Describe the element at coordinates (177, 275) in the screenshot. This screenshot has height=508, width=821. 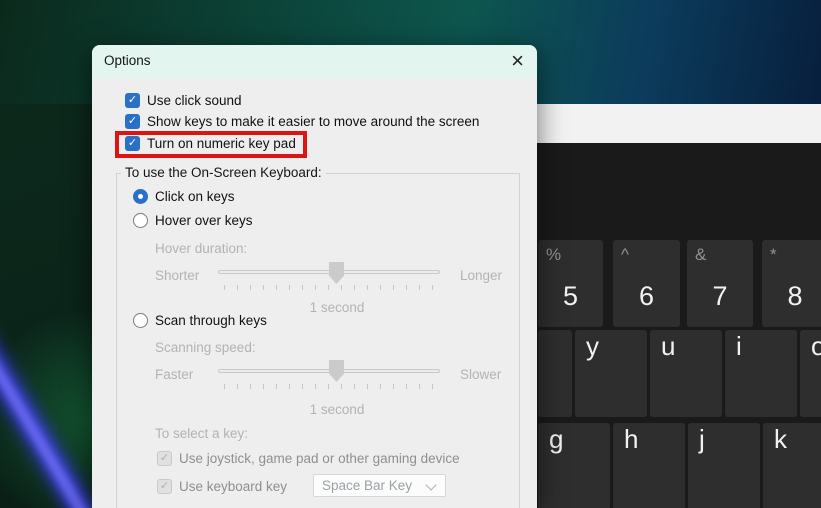
I see `hover-slider-min-label: Shorter` at that location.